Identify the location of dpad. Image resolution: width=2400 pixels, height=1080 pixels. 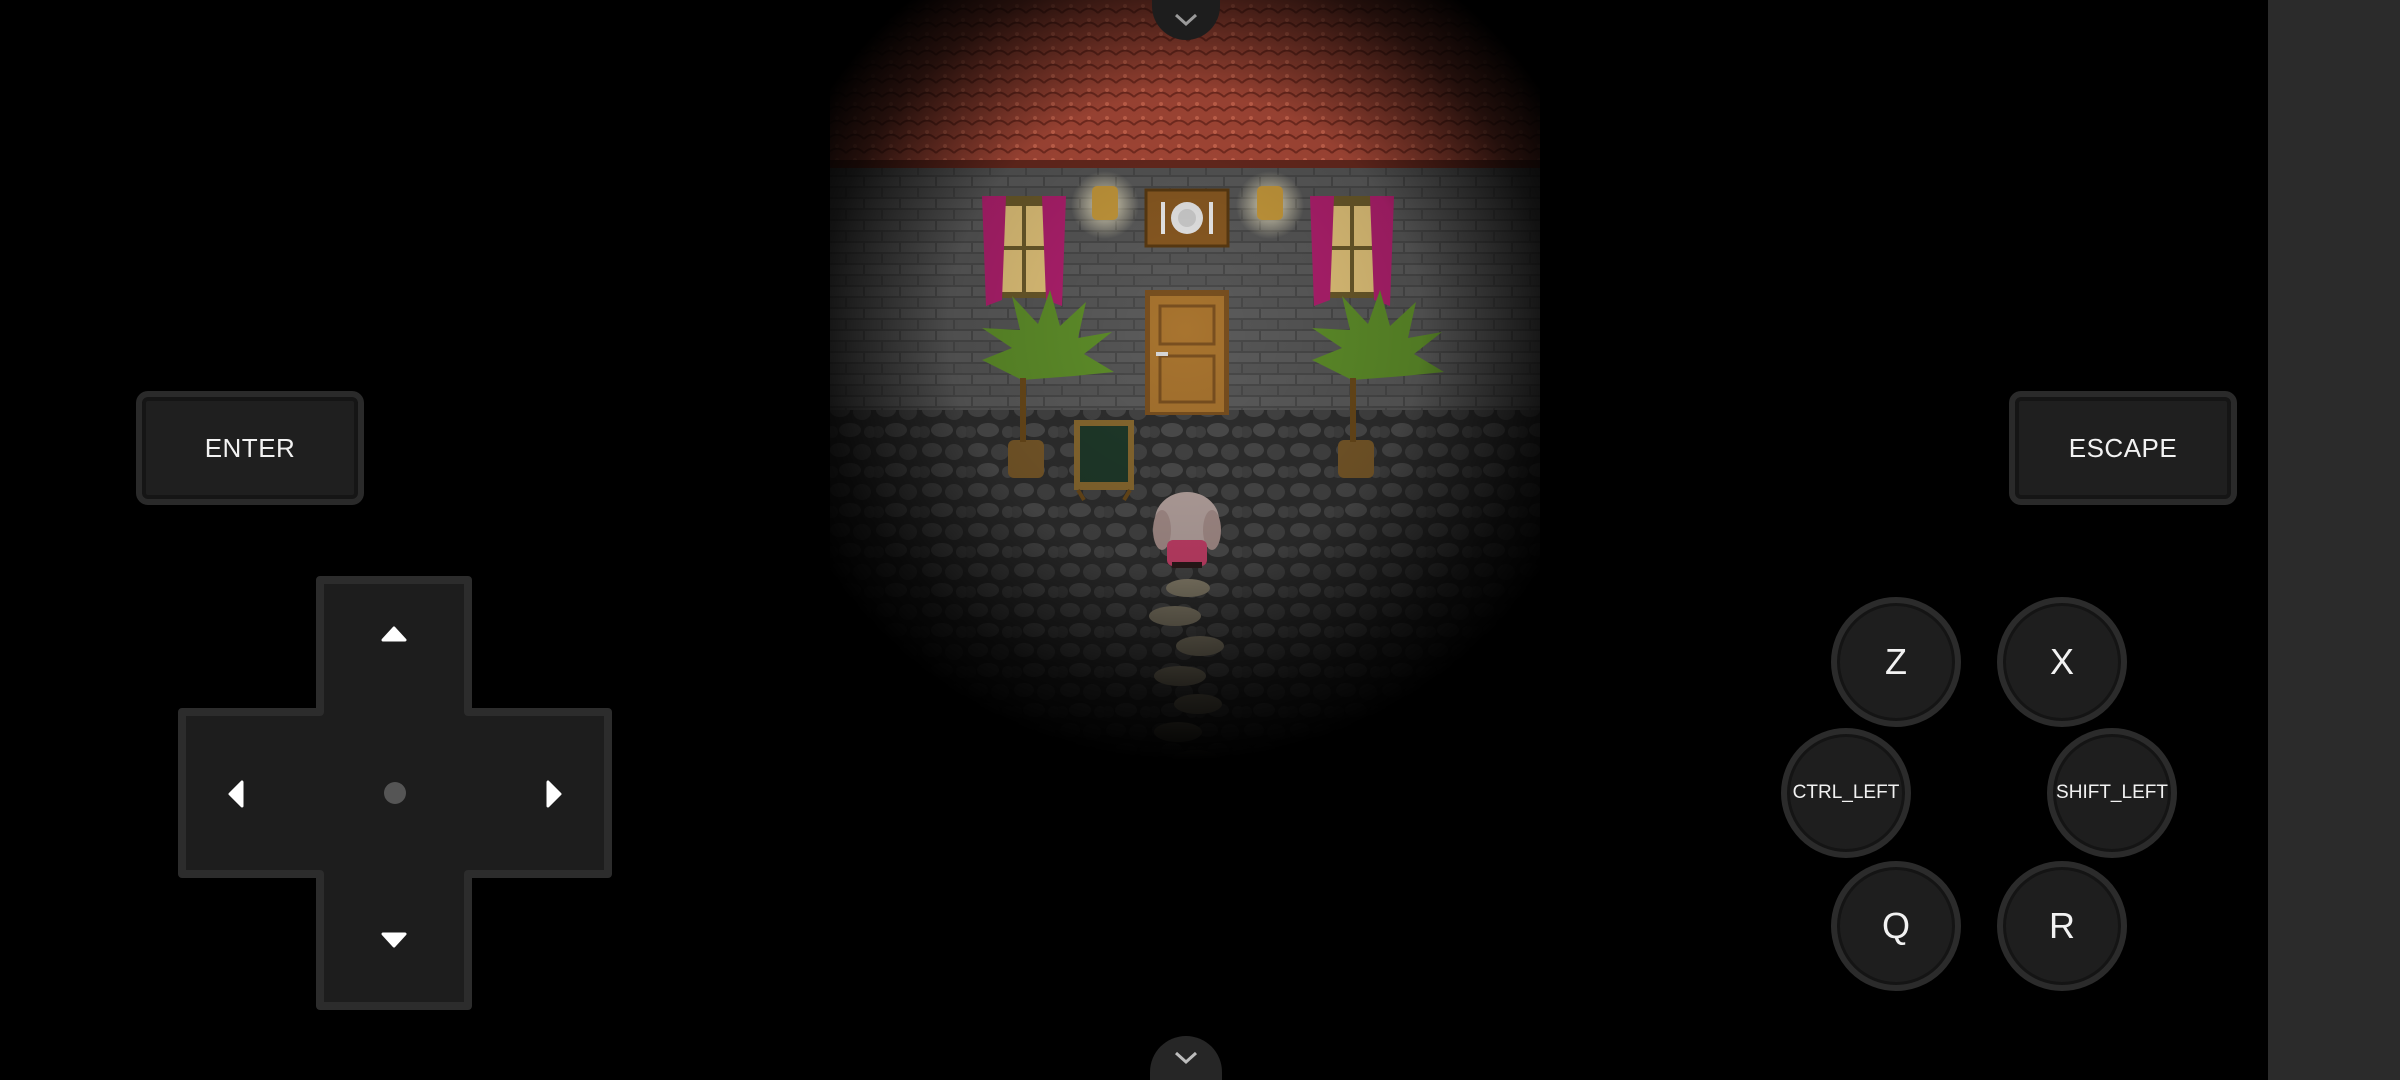
(395, 793).